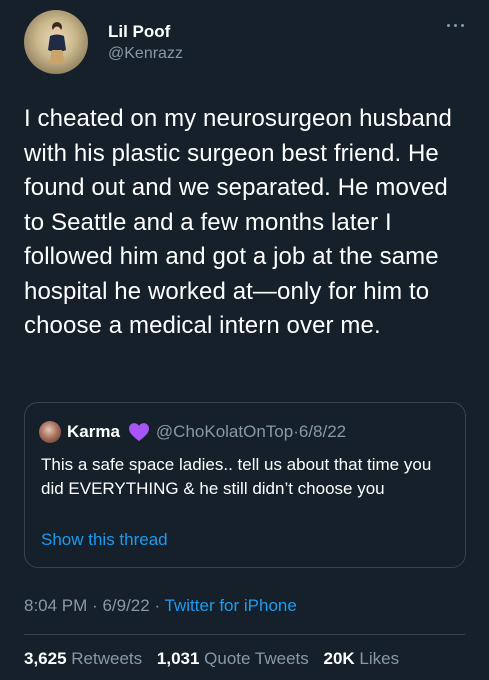 The width and height of the screenshot is (489, 680). I want to click on tweet-time: 8:04 PM, so click(56, 605).